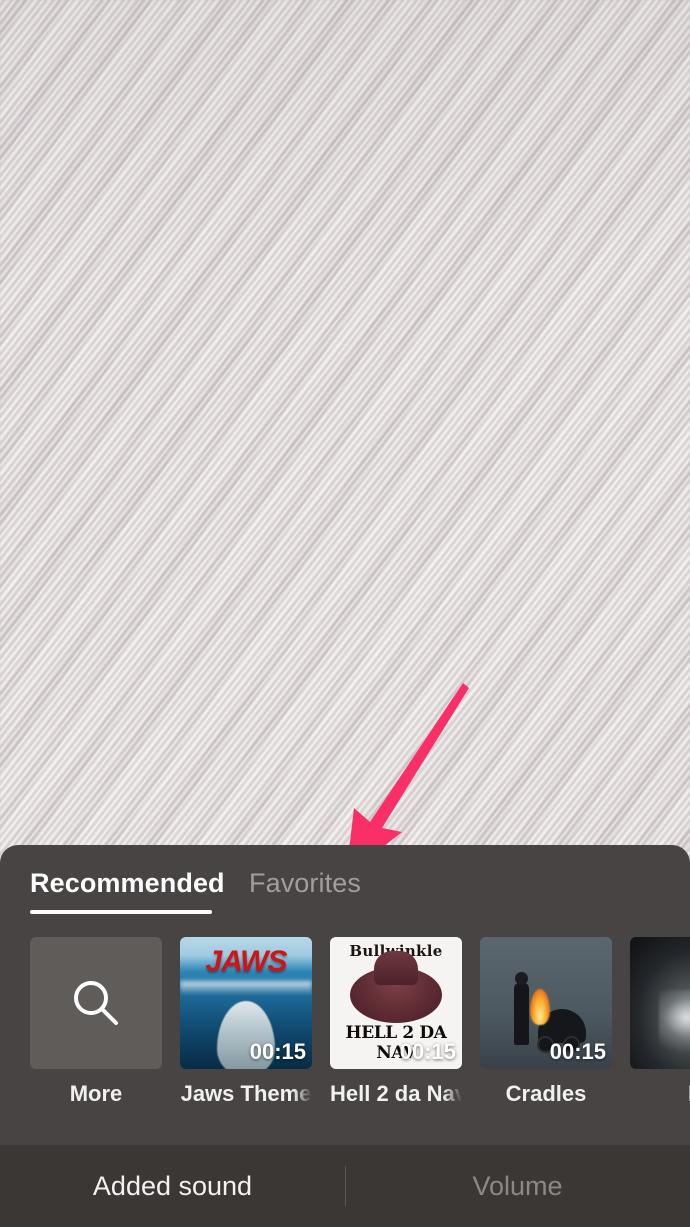 The width and height of the screenshot is (690, 1227). I want to click on sound-item-cradles: 00:15 Cradles, so click(546, 1022).